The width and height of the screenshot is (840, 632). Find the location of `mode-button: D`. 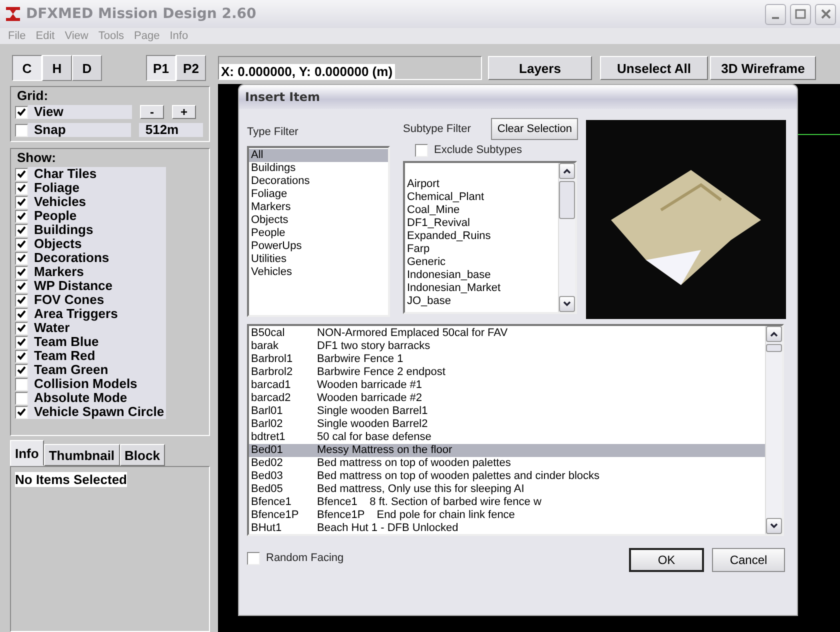

mode-button: D is located at coordinates (87, 68).